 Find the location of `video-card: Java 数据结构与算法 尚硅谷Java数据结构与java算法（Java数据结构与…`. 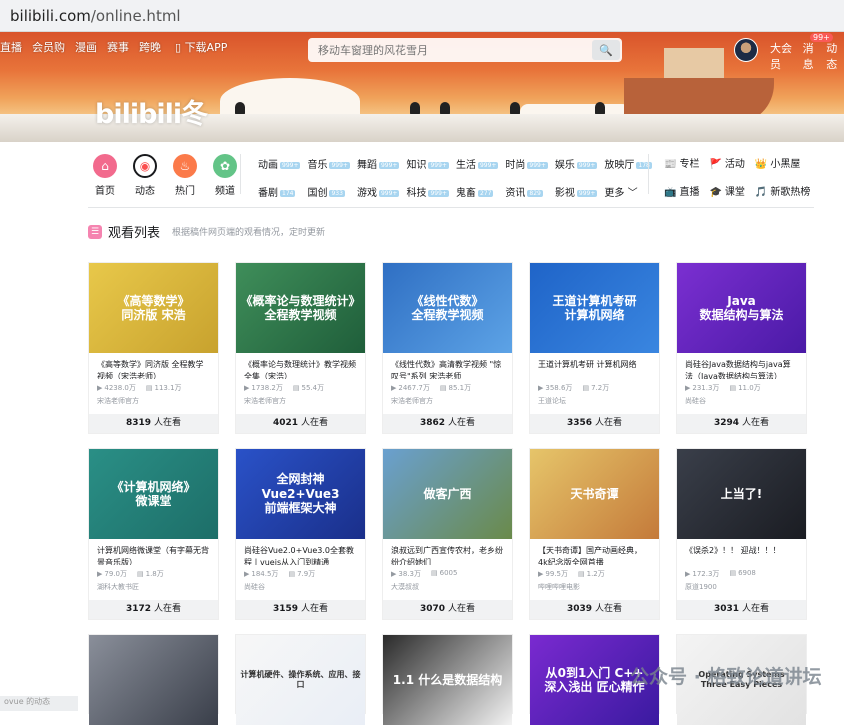

video-card: Java 数据结构与算法 尚硅谷Java数据结构与java算法（Java数据结构与… is located at coordinates (741, 348).